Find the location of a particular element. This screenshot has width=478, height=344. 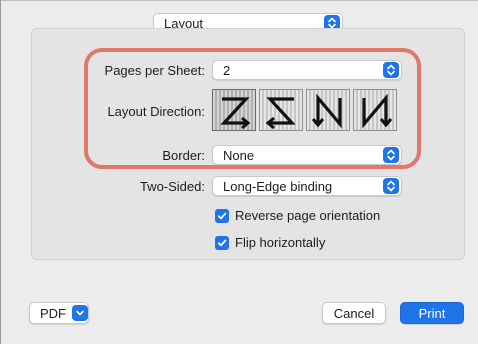

reverse-orientation-checkbox: Reverse page orientation is located at coordinates (297, 215).